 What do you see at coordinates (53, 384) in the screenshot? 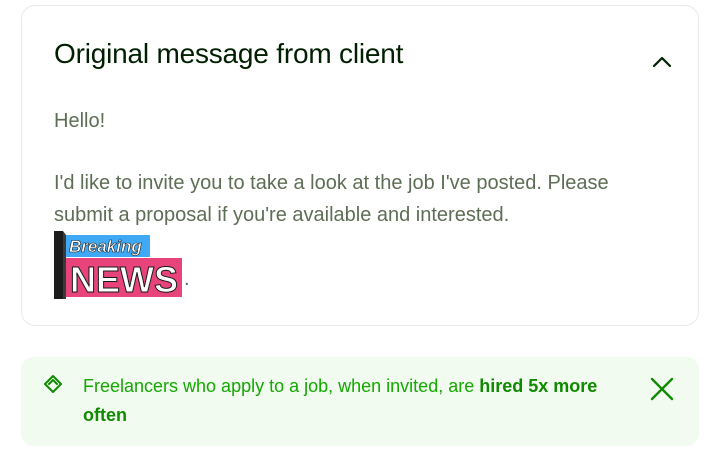
I see `tag-icon` at bounding box center [53, 384].